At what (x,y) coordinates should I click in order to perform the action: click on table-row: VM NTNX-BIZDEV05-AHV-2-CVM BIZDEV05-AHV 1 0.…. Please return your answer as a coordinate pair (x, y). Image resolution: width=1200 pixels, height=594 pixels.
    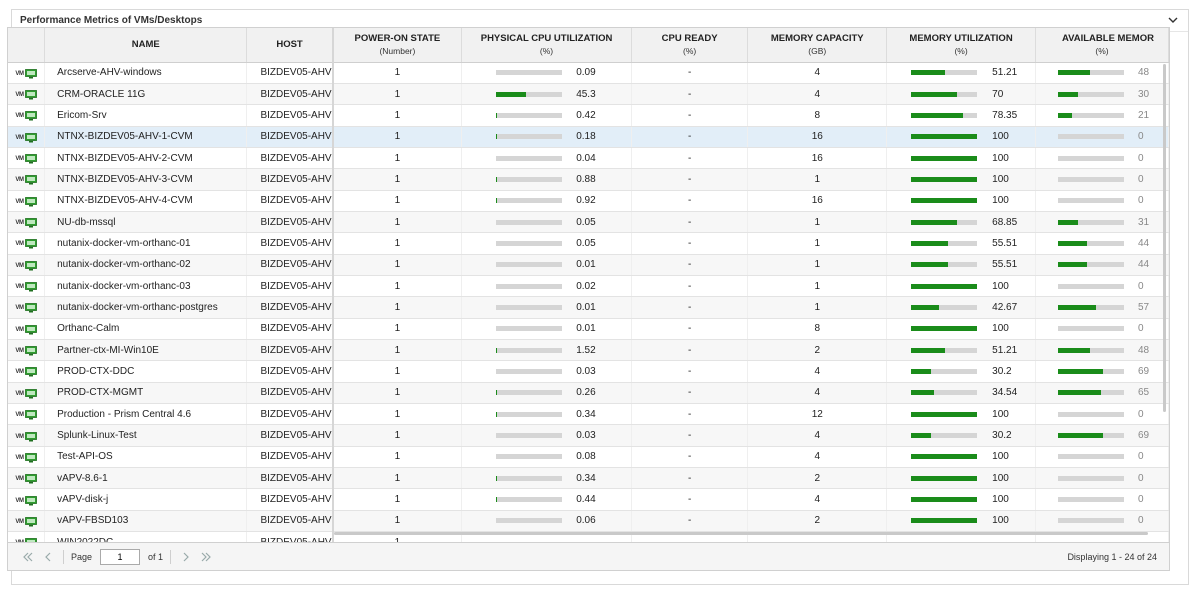
    Looking at the image, I should click on (588, 158).